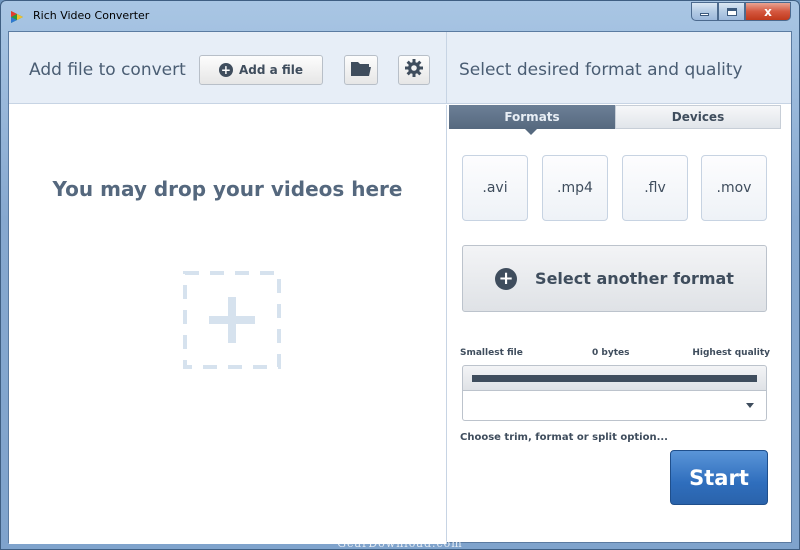 The height and width of the screenshot is (550, 800). I want to click on format-tabs: Formats Devices, so click(615, 120).